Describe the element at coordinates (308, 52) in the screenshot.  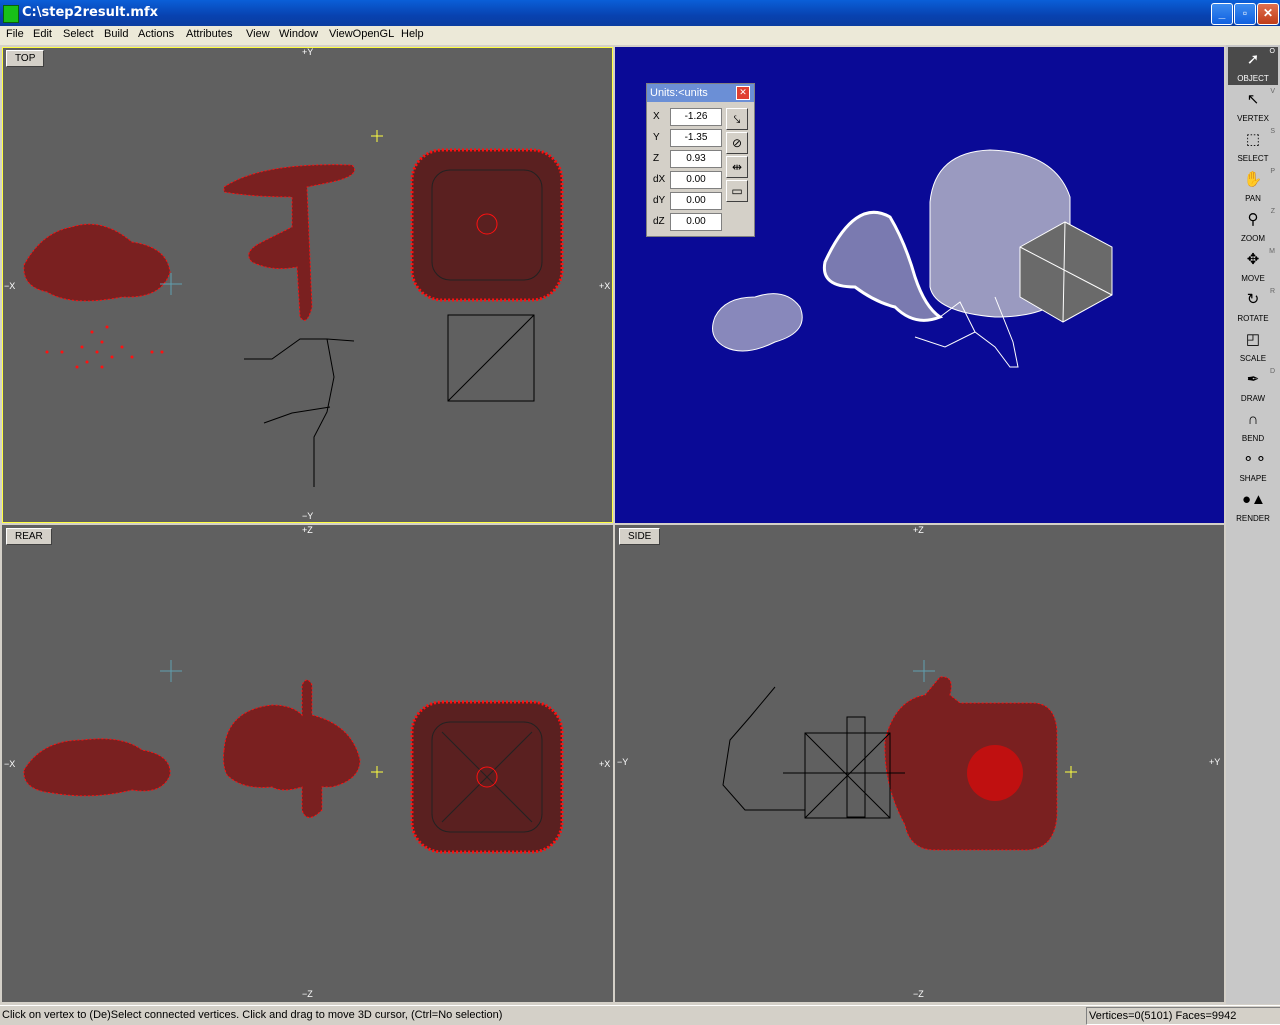
I see `axis-top: +Y` at that location.